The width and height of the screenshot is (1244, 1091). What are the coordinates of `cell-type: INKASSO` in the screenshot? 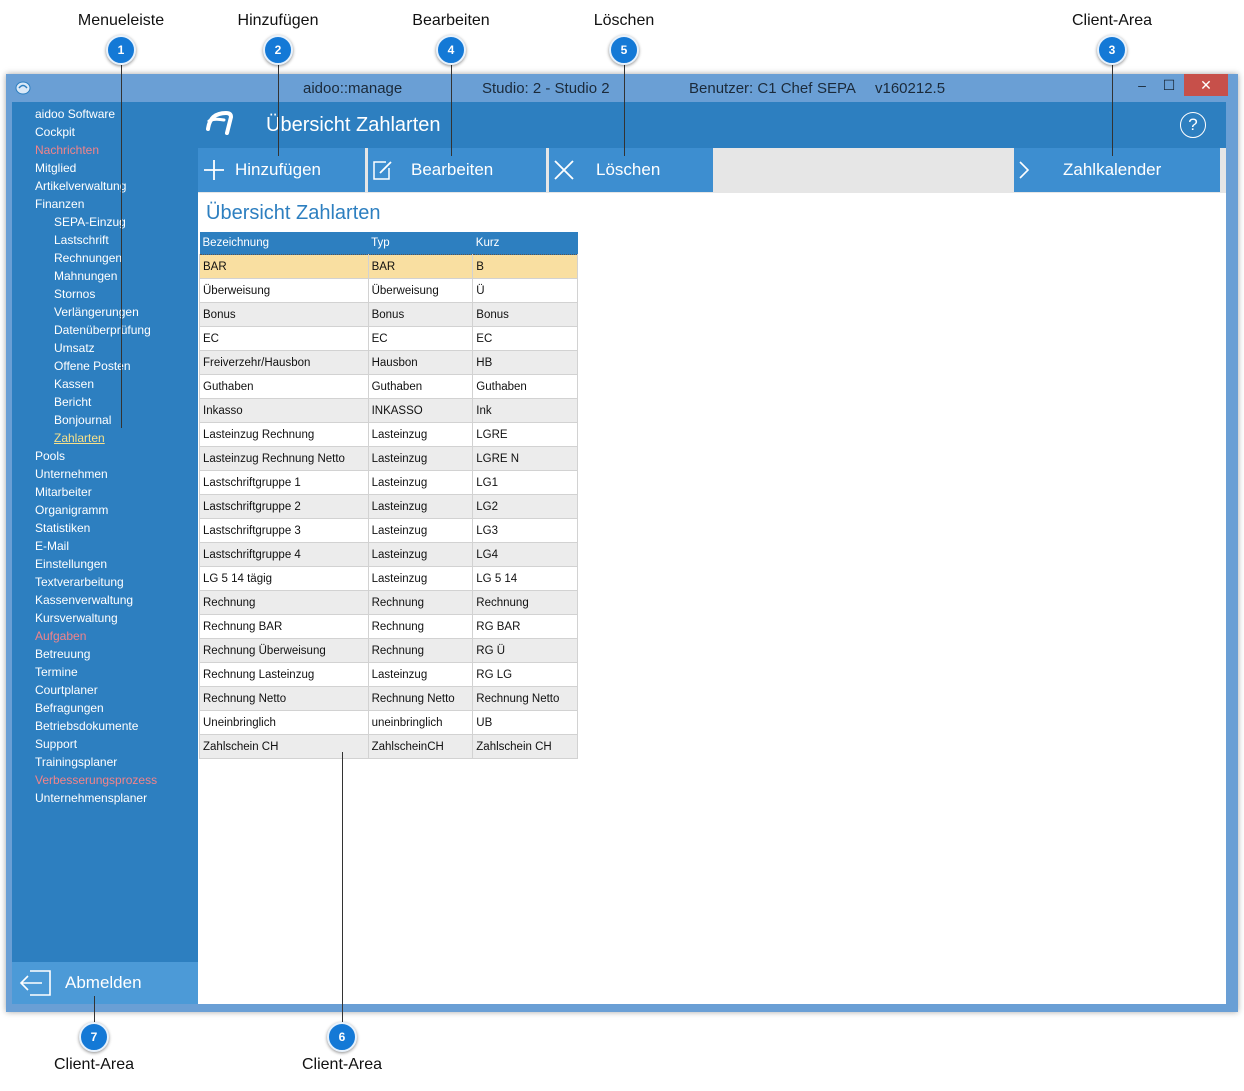 It's located at (420, 410).